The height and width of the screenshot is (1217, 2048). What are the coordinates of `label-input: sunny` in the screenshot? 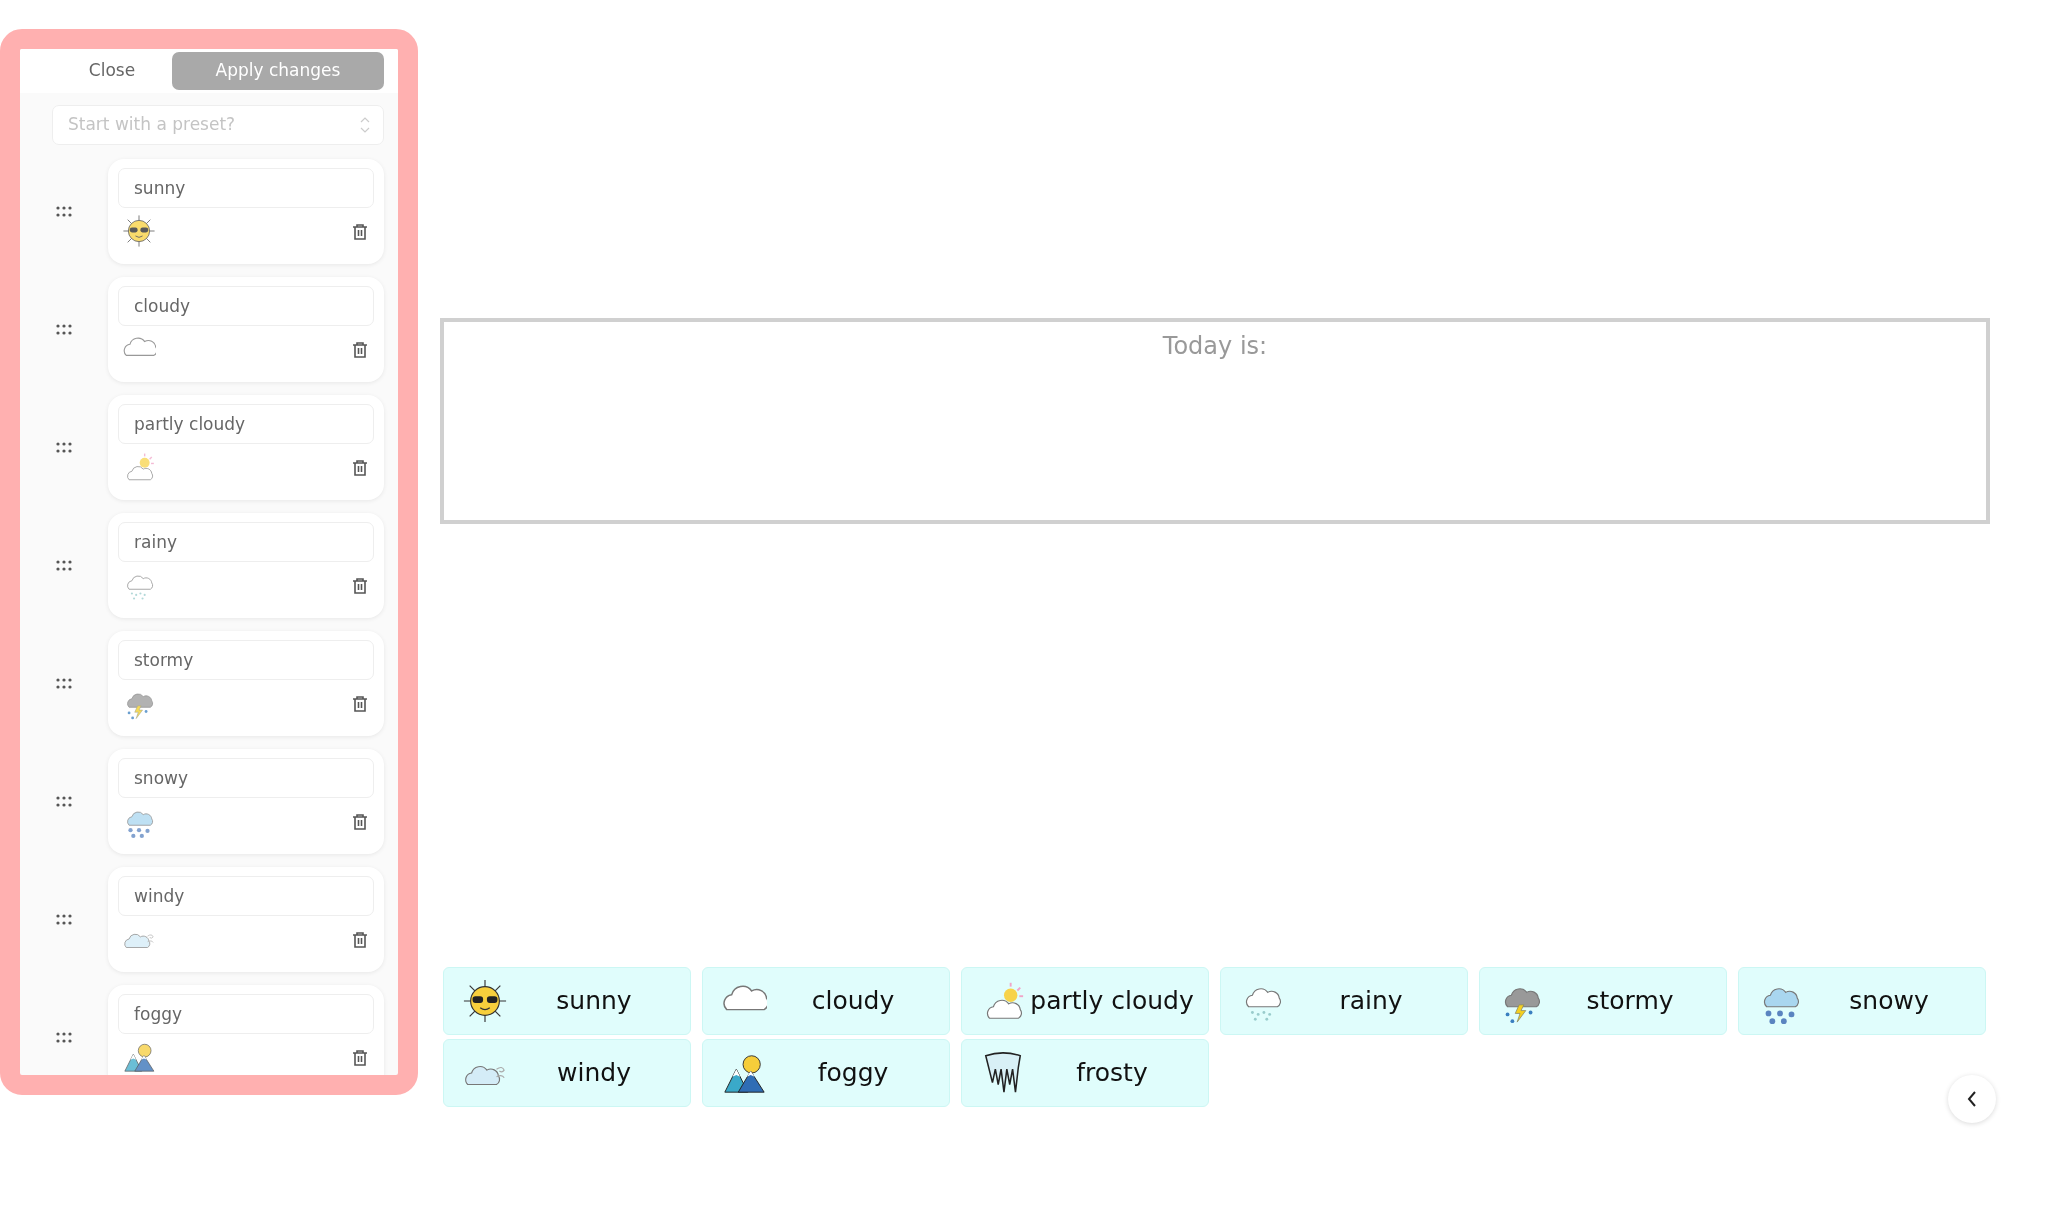 It's located at (246, 188).